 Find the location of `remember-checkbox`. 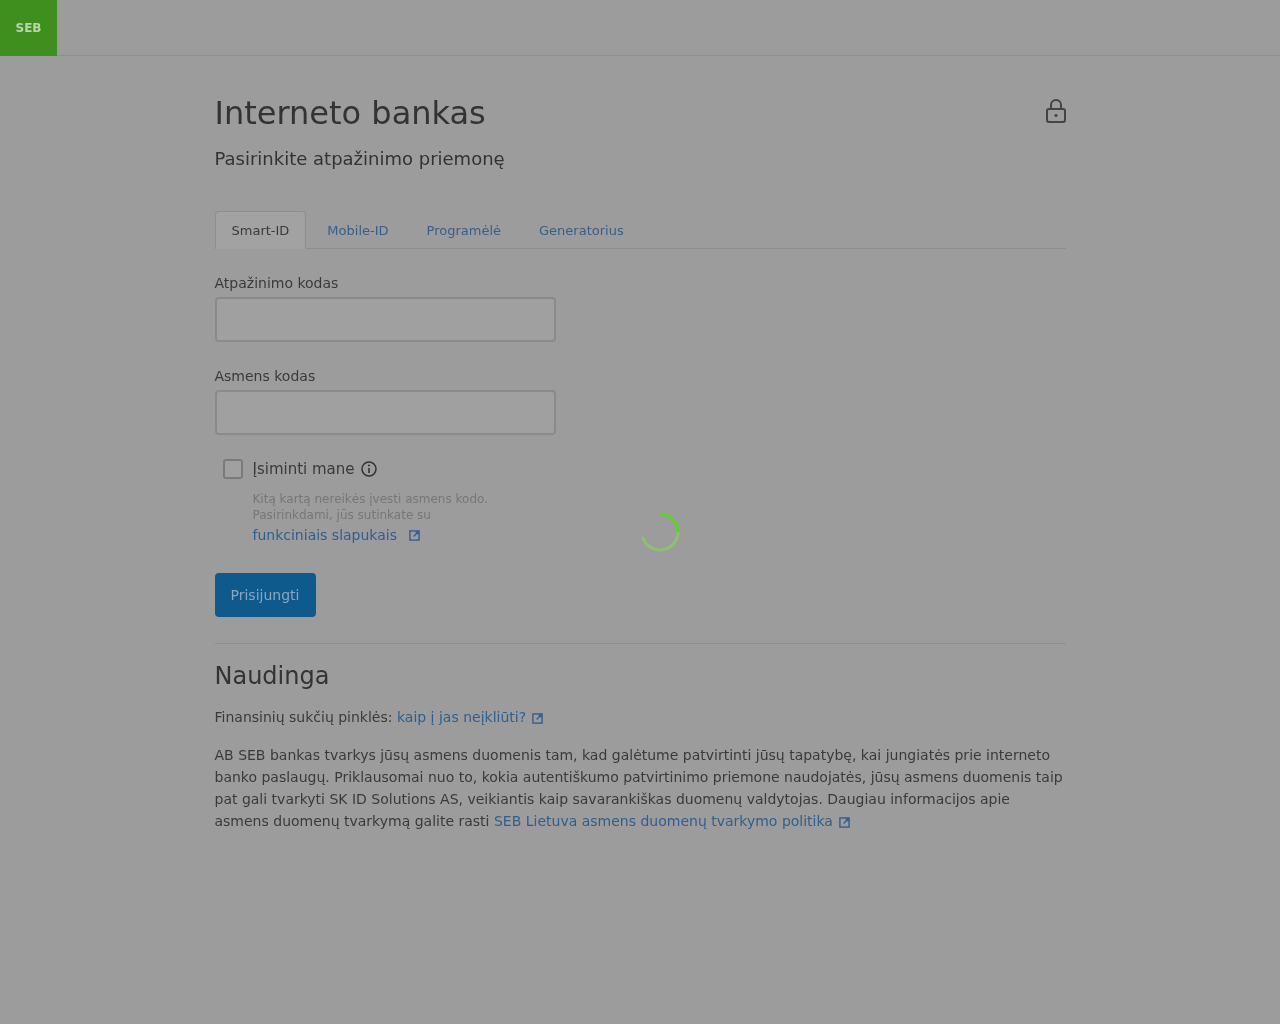

remember-checkbox is located at coordinates (232, 469).